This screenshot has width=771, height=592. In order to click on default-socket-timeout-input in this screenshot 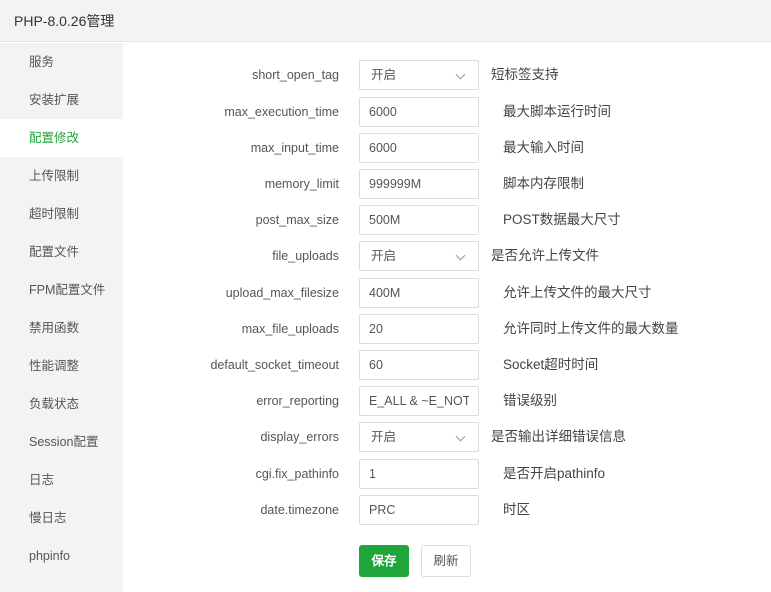, I will do `click(419, 365)`.